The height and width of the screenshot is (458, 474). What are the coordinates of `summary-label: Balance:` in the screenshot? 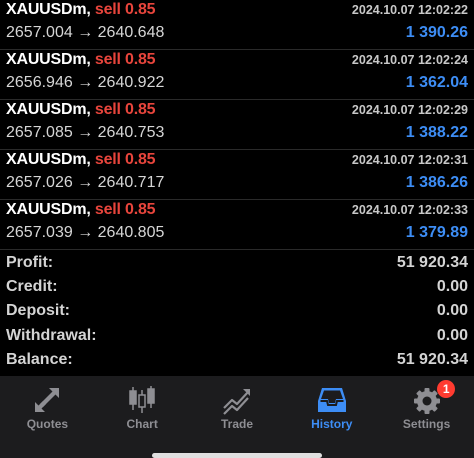 It's located at (39, 359).